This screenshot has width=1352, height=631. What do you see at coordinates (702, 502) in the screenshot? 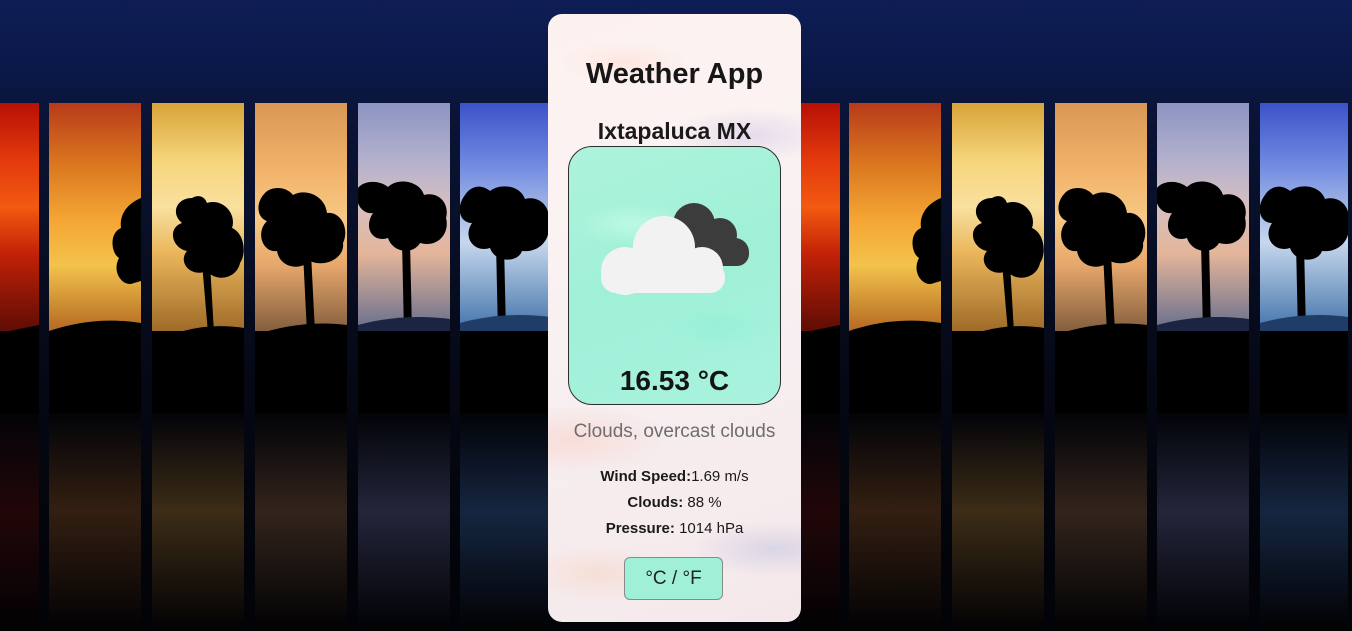
I see `clouds-value: 88 %` at bounding box center [702, 502].